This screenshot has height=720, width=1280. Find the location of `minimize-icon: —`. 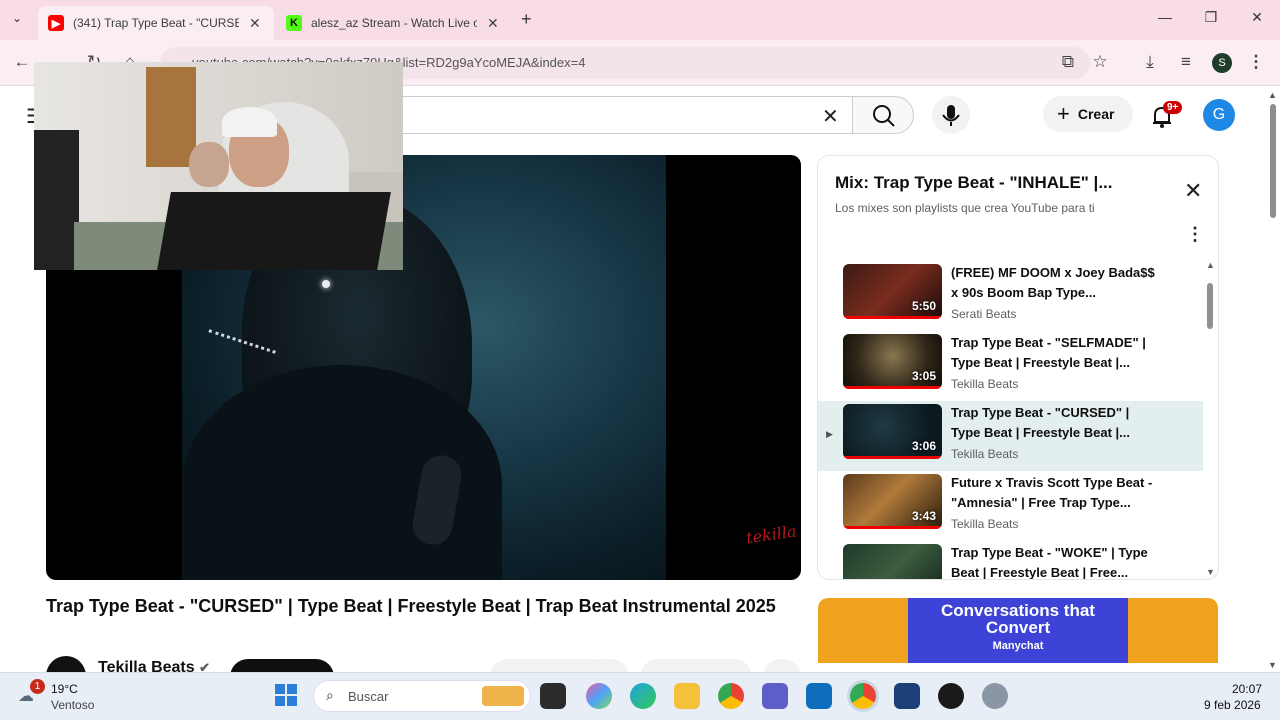

minimize-icon: — is located at coordinates (1165, 17).